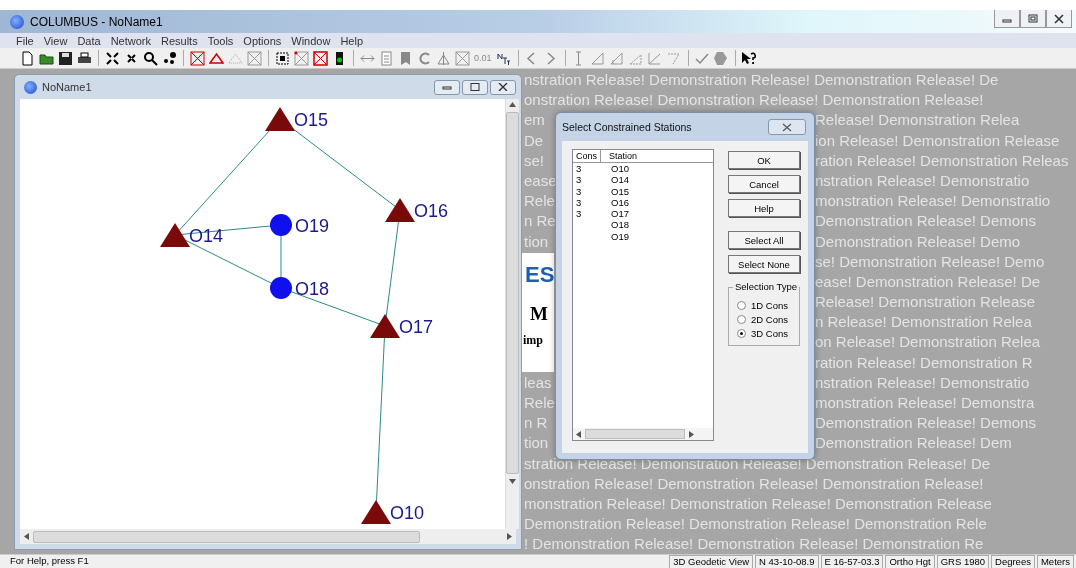  I want to click on pentagon-icon, so click(720, 58).